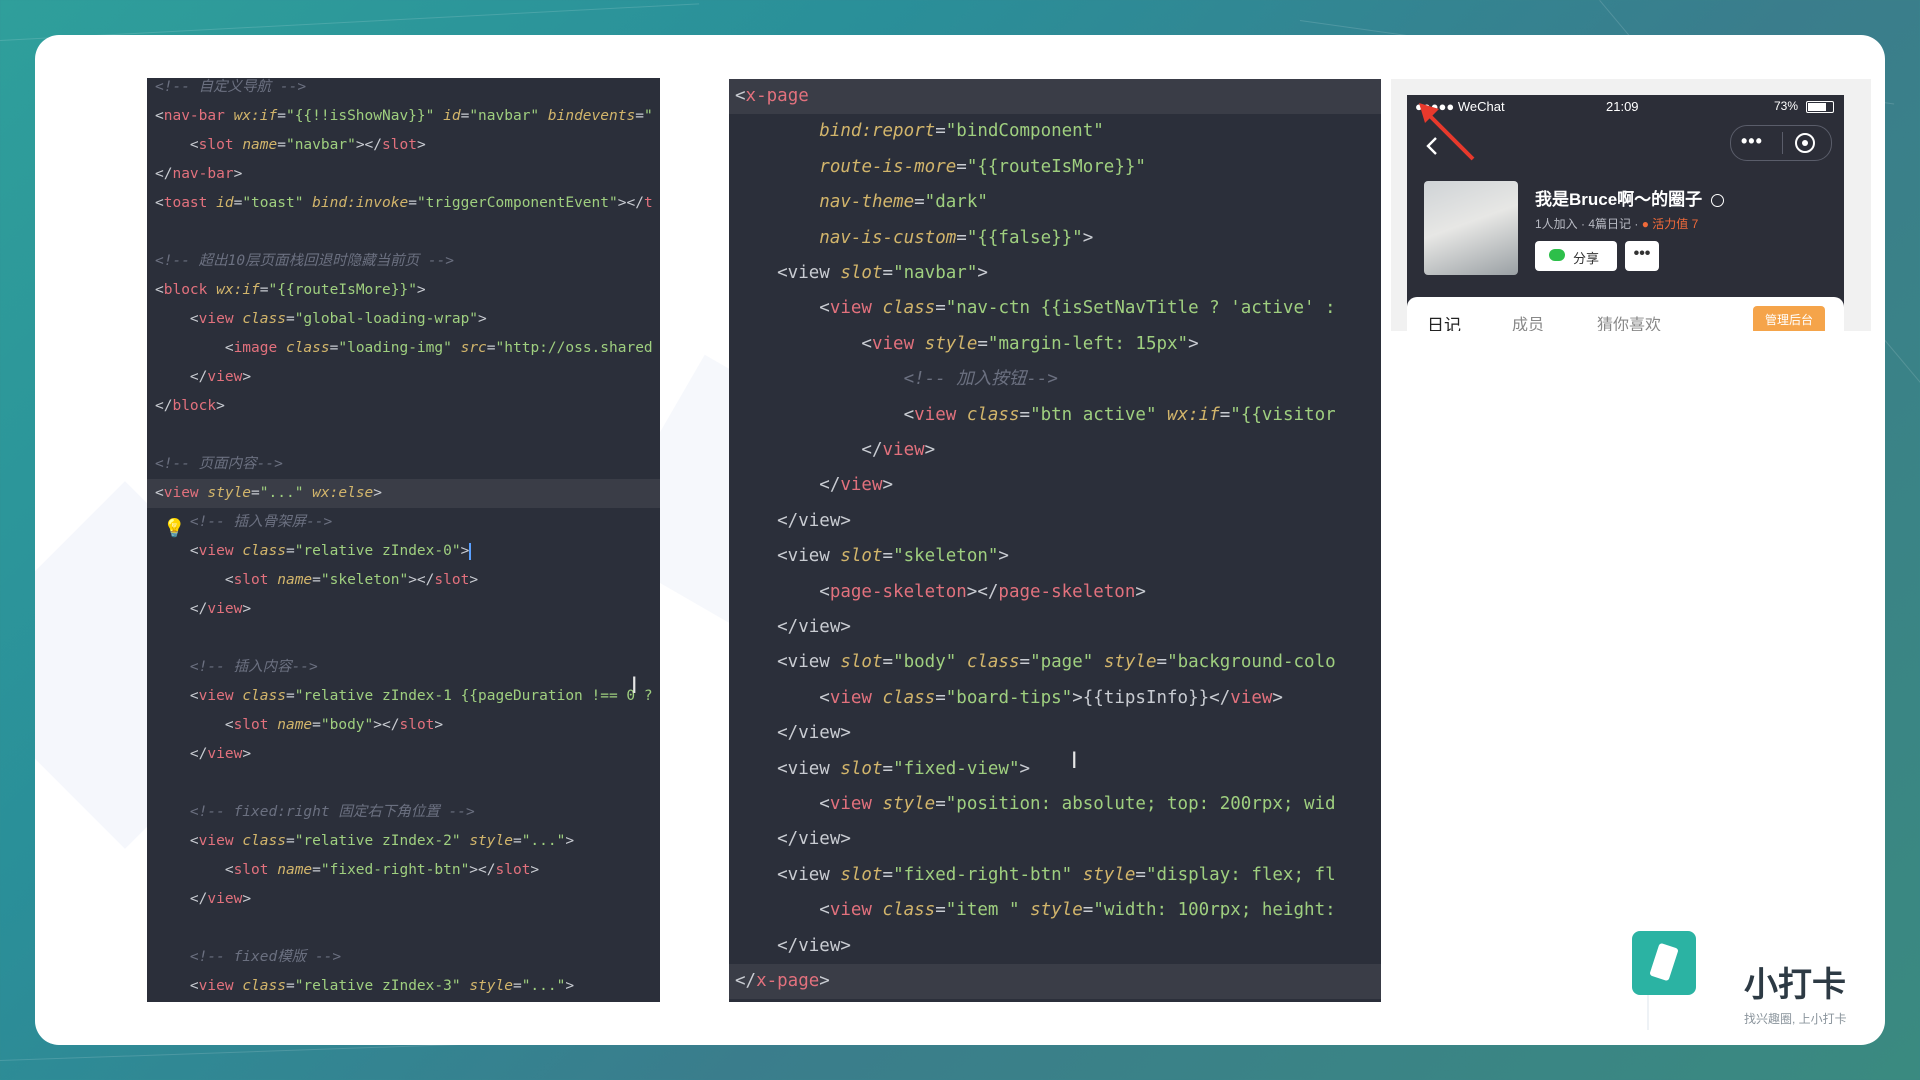  I want to click on more-dots-icon: •••, so click(1752, 141).